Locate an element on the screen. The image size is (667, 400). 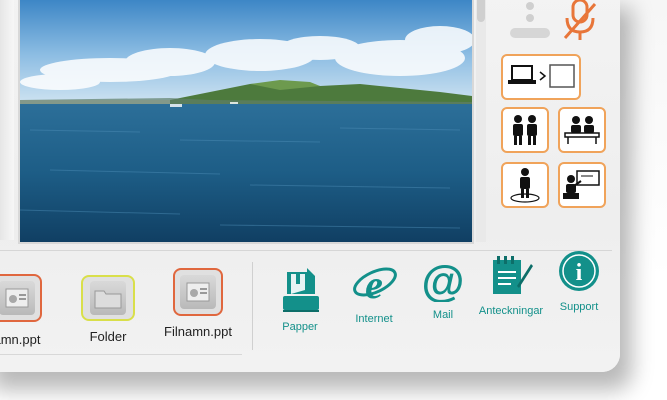
papper-label: Papper is located at coordinates (300, 327).